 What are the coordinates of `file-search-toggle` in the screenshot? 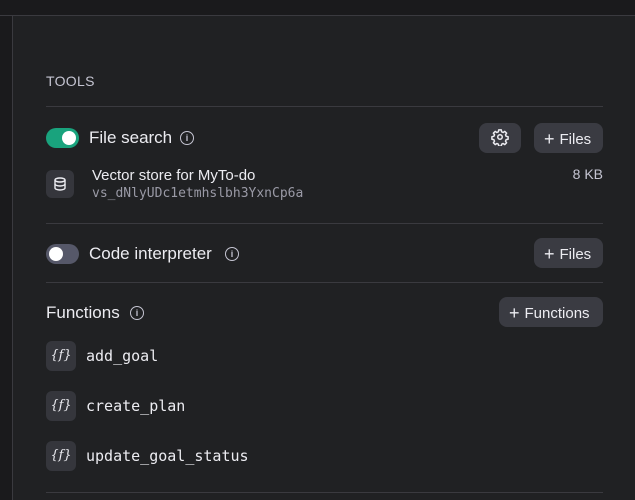 It's located at (62, 138).